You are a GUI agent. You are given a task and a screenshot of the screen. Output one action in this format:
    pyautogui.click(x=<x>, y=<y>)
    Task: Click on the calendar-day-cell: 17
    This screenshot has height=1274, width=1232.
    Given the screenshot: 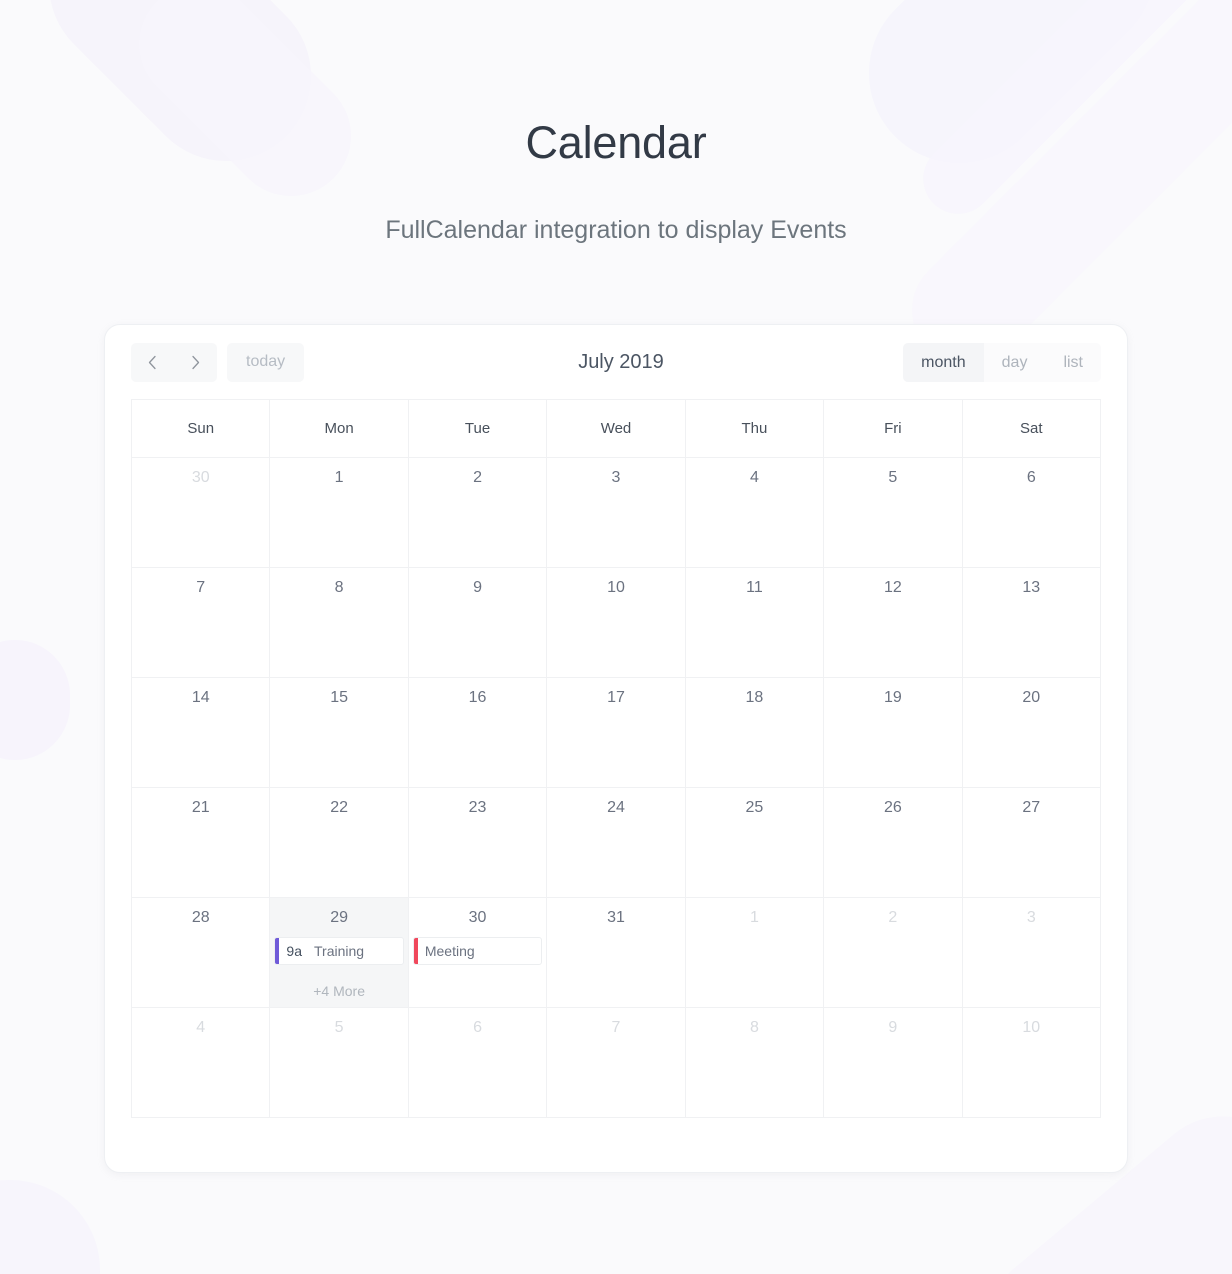 What is the action you would take?
    pyautogui.click(x=616, y=733)
    